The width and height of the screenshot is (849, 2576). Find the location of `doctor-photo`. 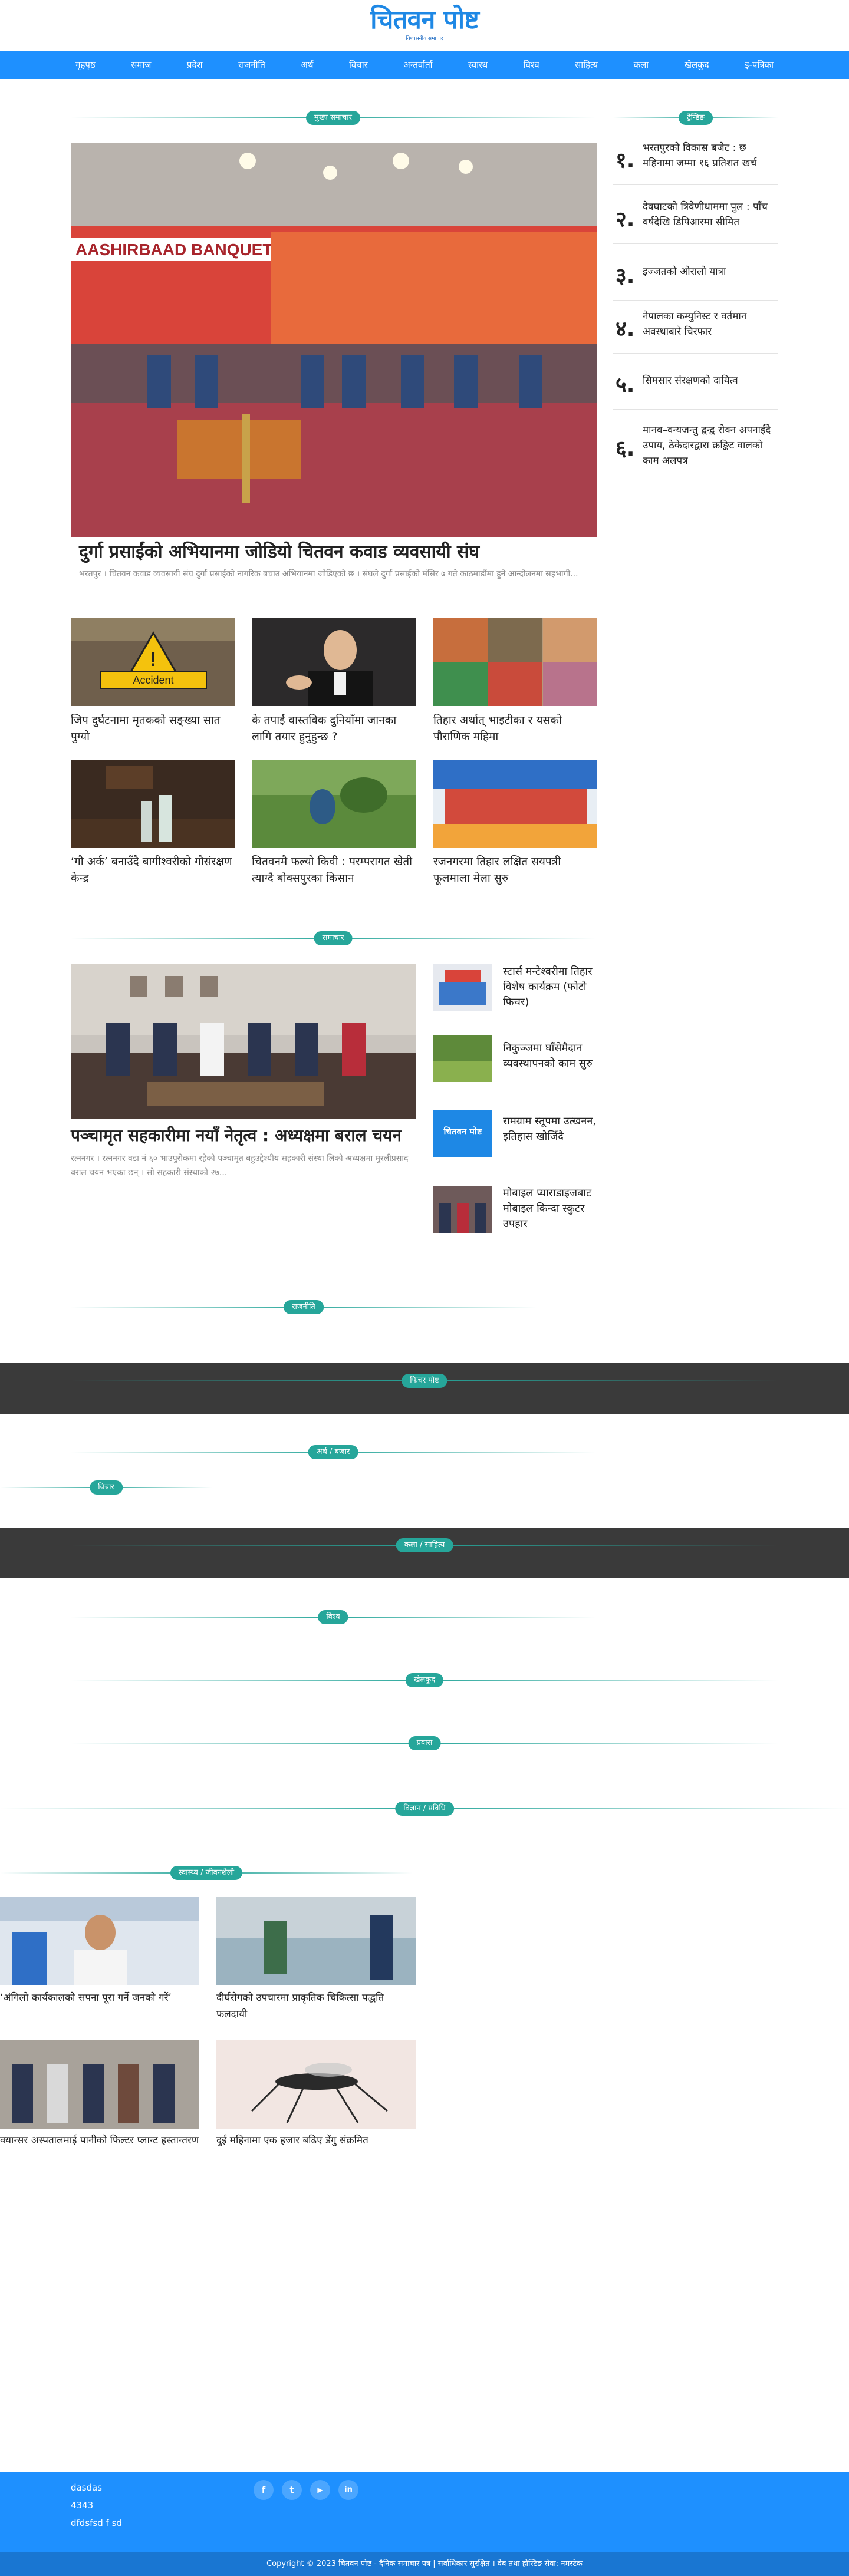

doctor-photo is located at coordinates (99, 1941).